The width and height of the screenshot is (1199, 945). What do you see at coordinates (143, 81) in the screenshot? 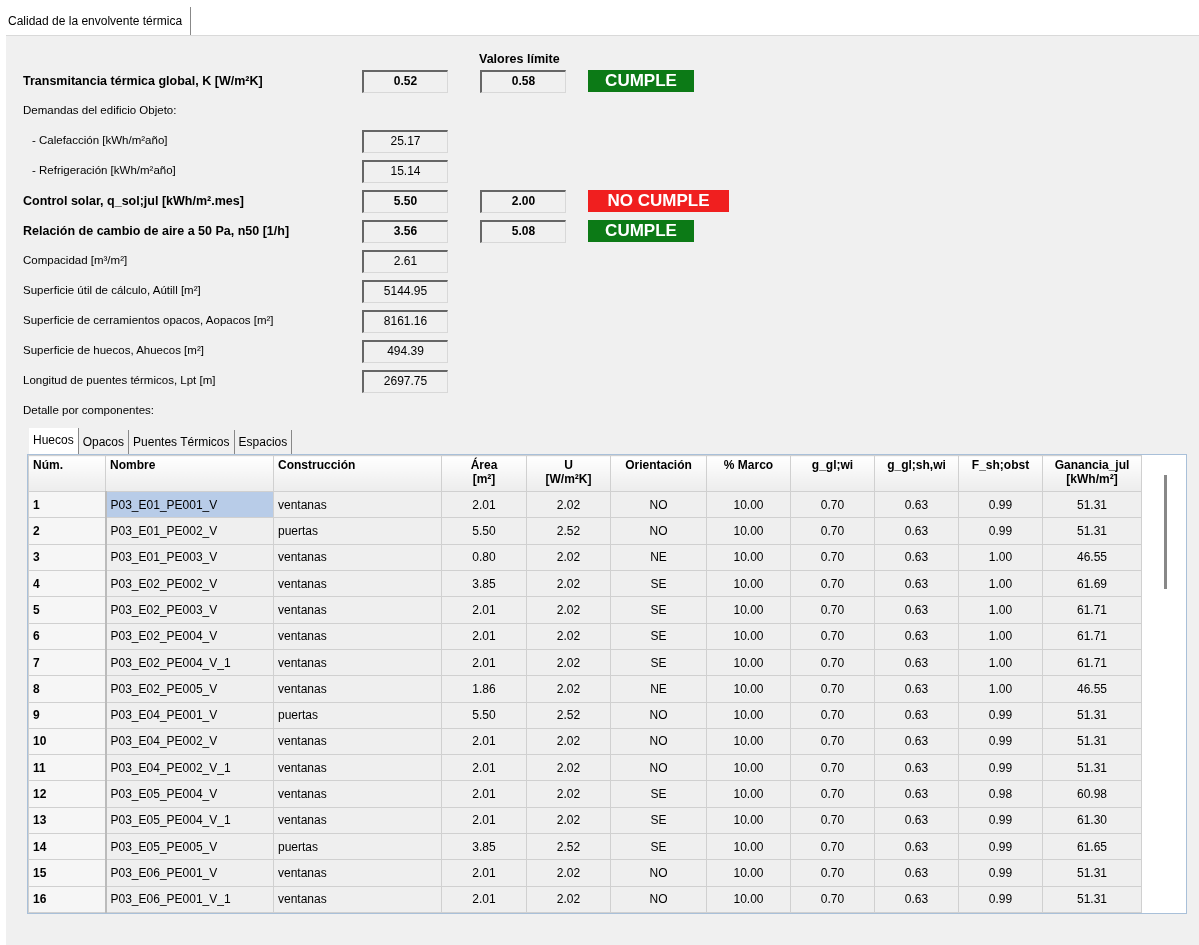
I see `field-label: Transmitancia térmica global, K [W/m²K]` at bounding box center [143, 81].